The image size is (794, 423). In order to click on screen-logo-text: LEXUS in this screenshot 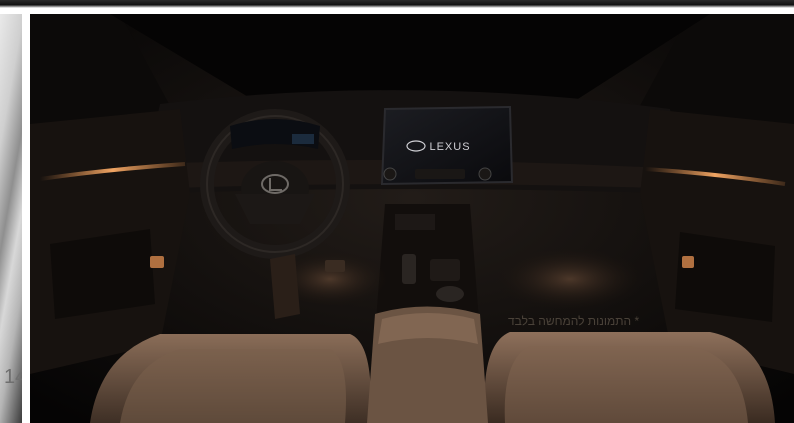, I will do `click(449, 147)`.